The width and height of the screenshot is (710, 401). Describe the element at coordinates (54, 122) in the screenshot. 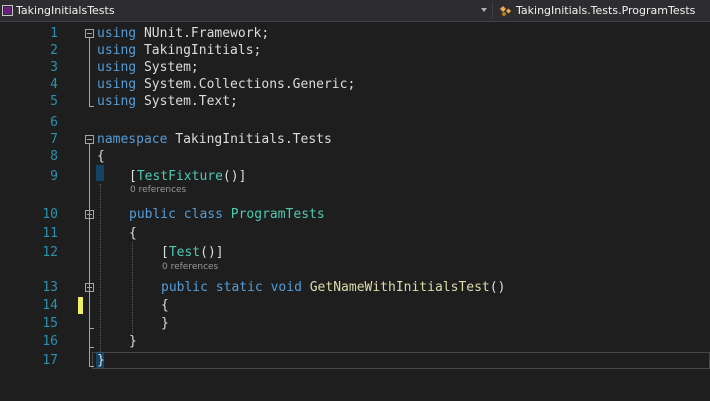

I see `line-number: 6` at that location.